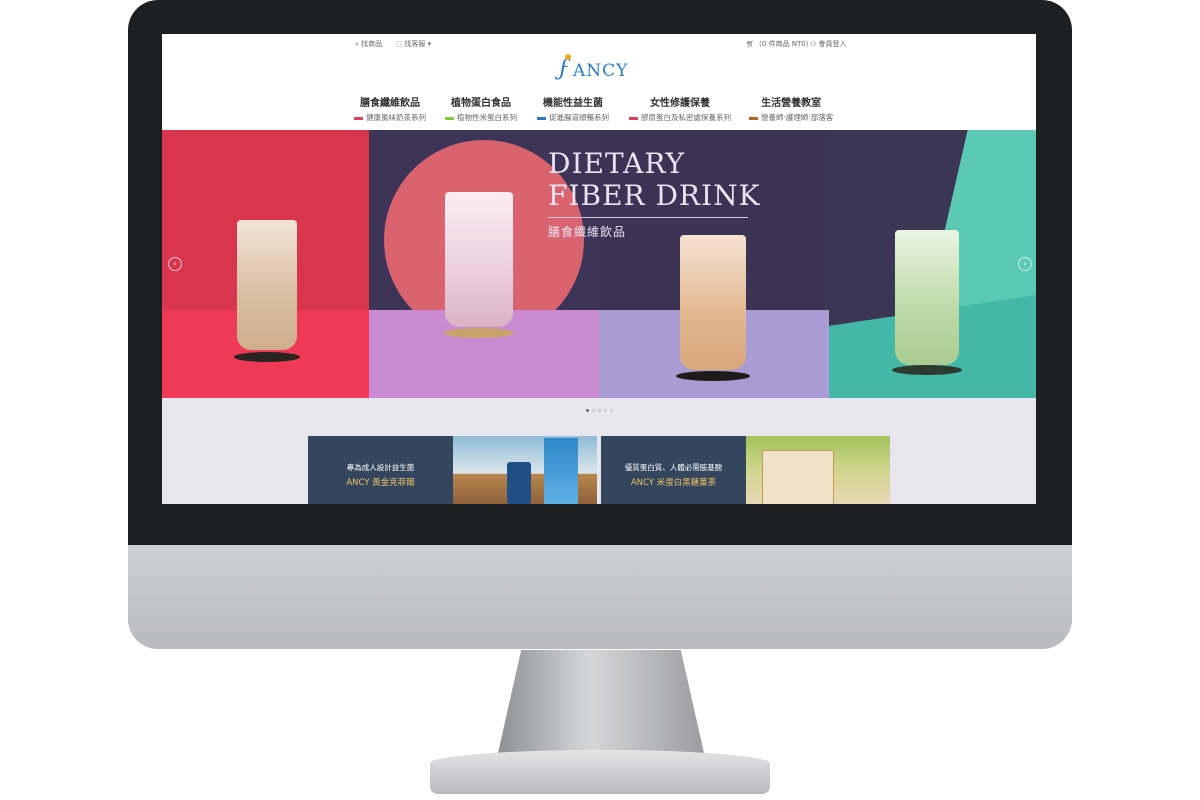 Image resolution: width=1200 pixels, height=800 pixels. I want to click on monitor-chin, so click(600, 597).